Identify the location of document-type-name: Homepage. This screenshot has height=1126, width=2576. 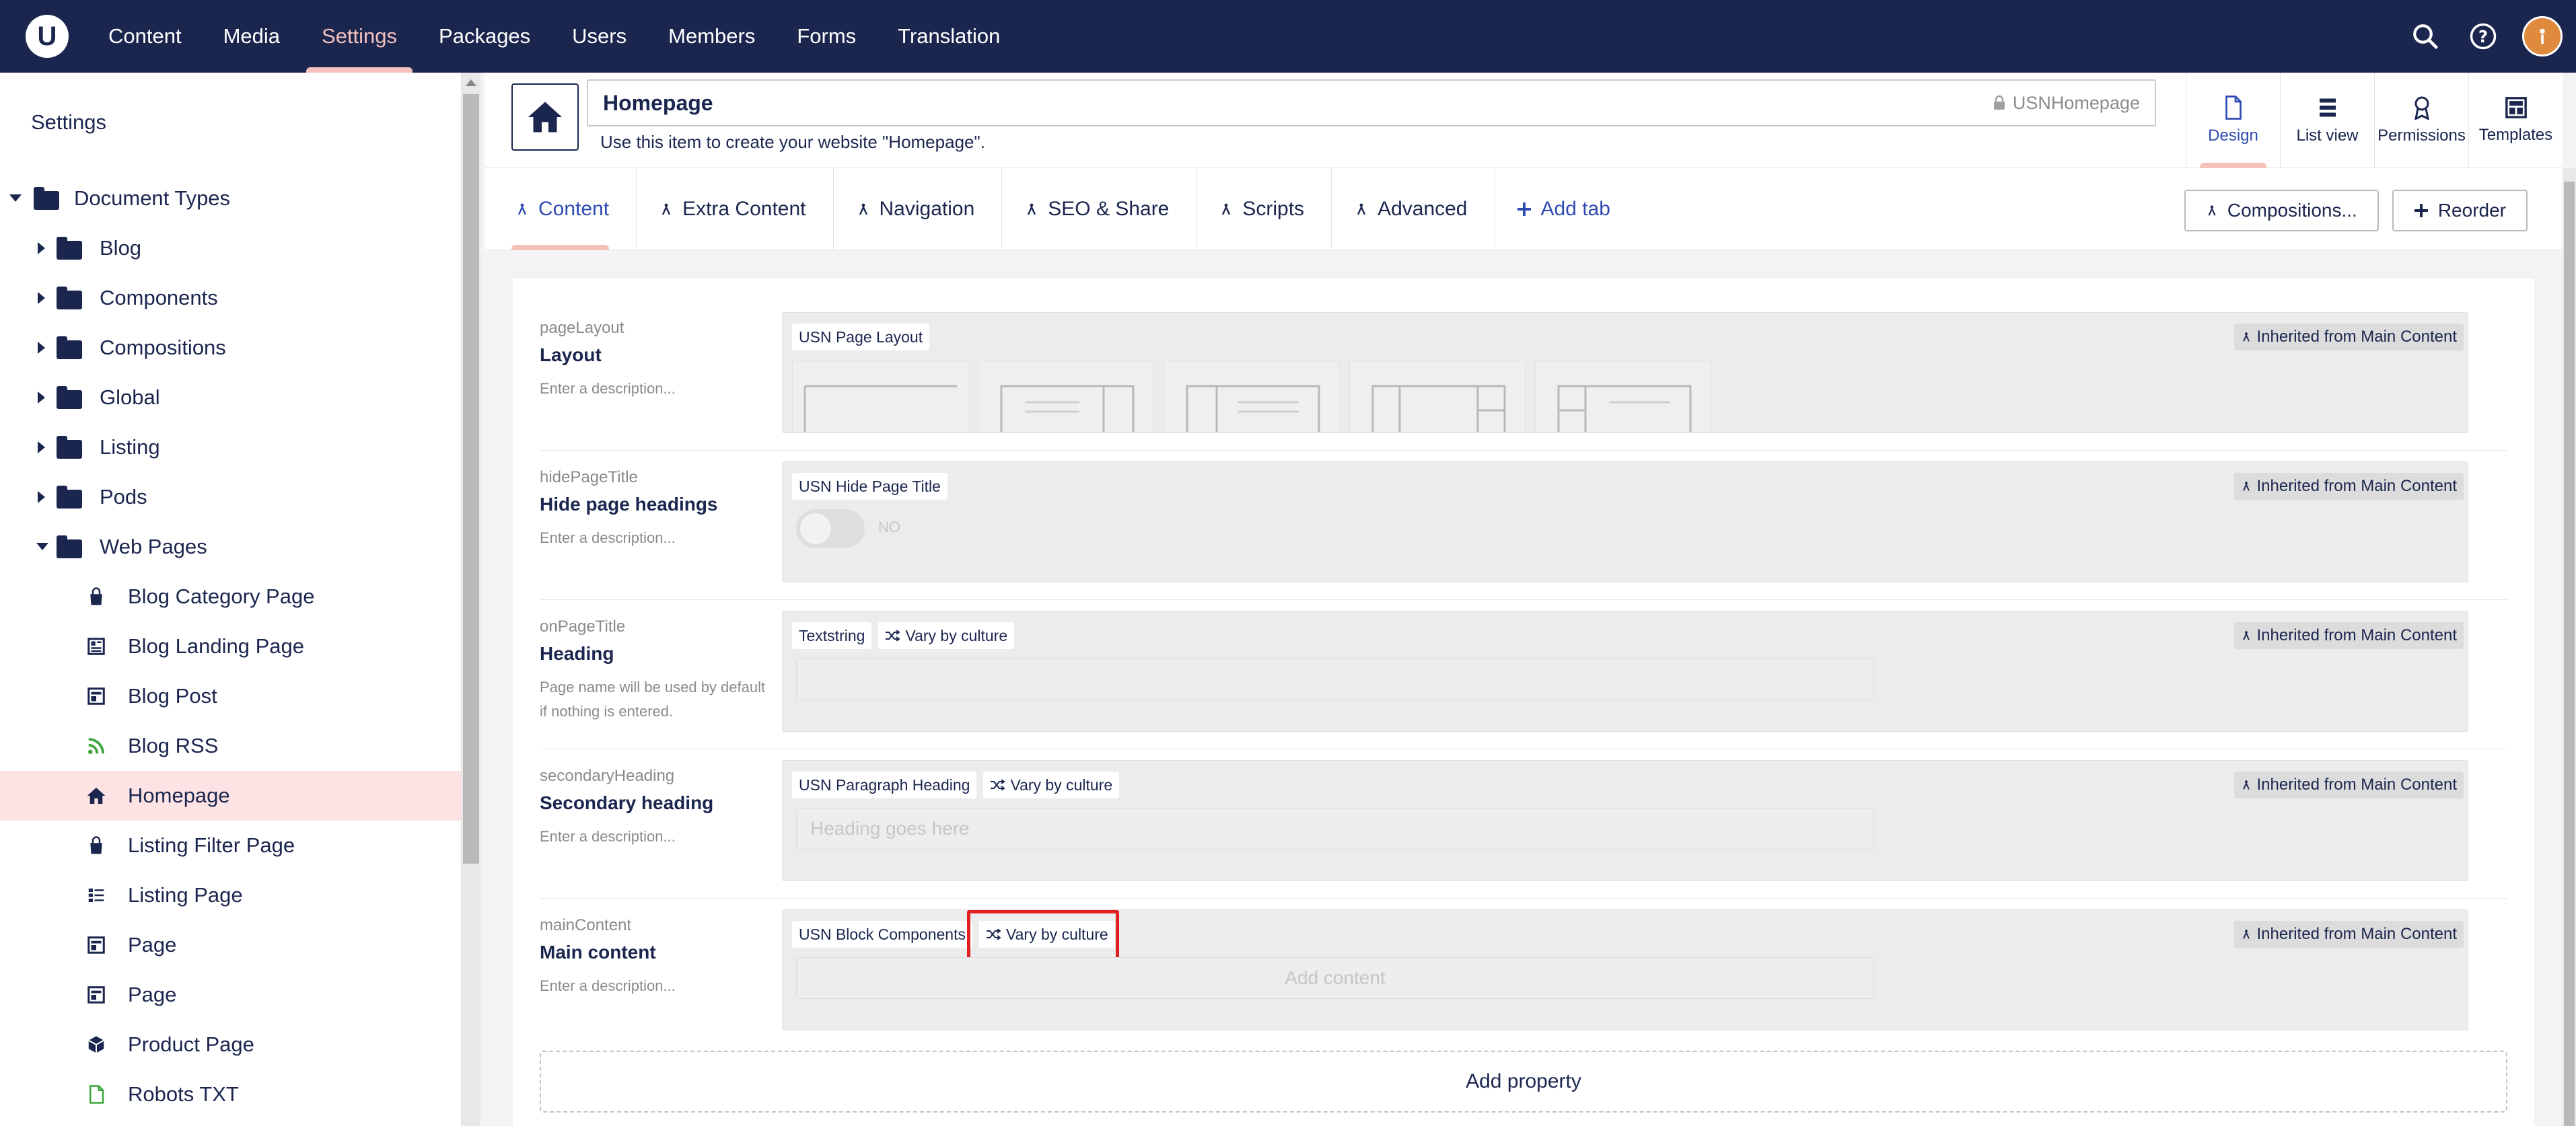
(658, 103).